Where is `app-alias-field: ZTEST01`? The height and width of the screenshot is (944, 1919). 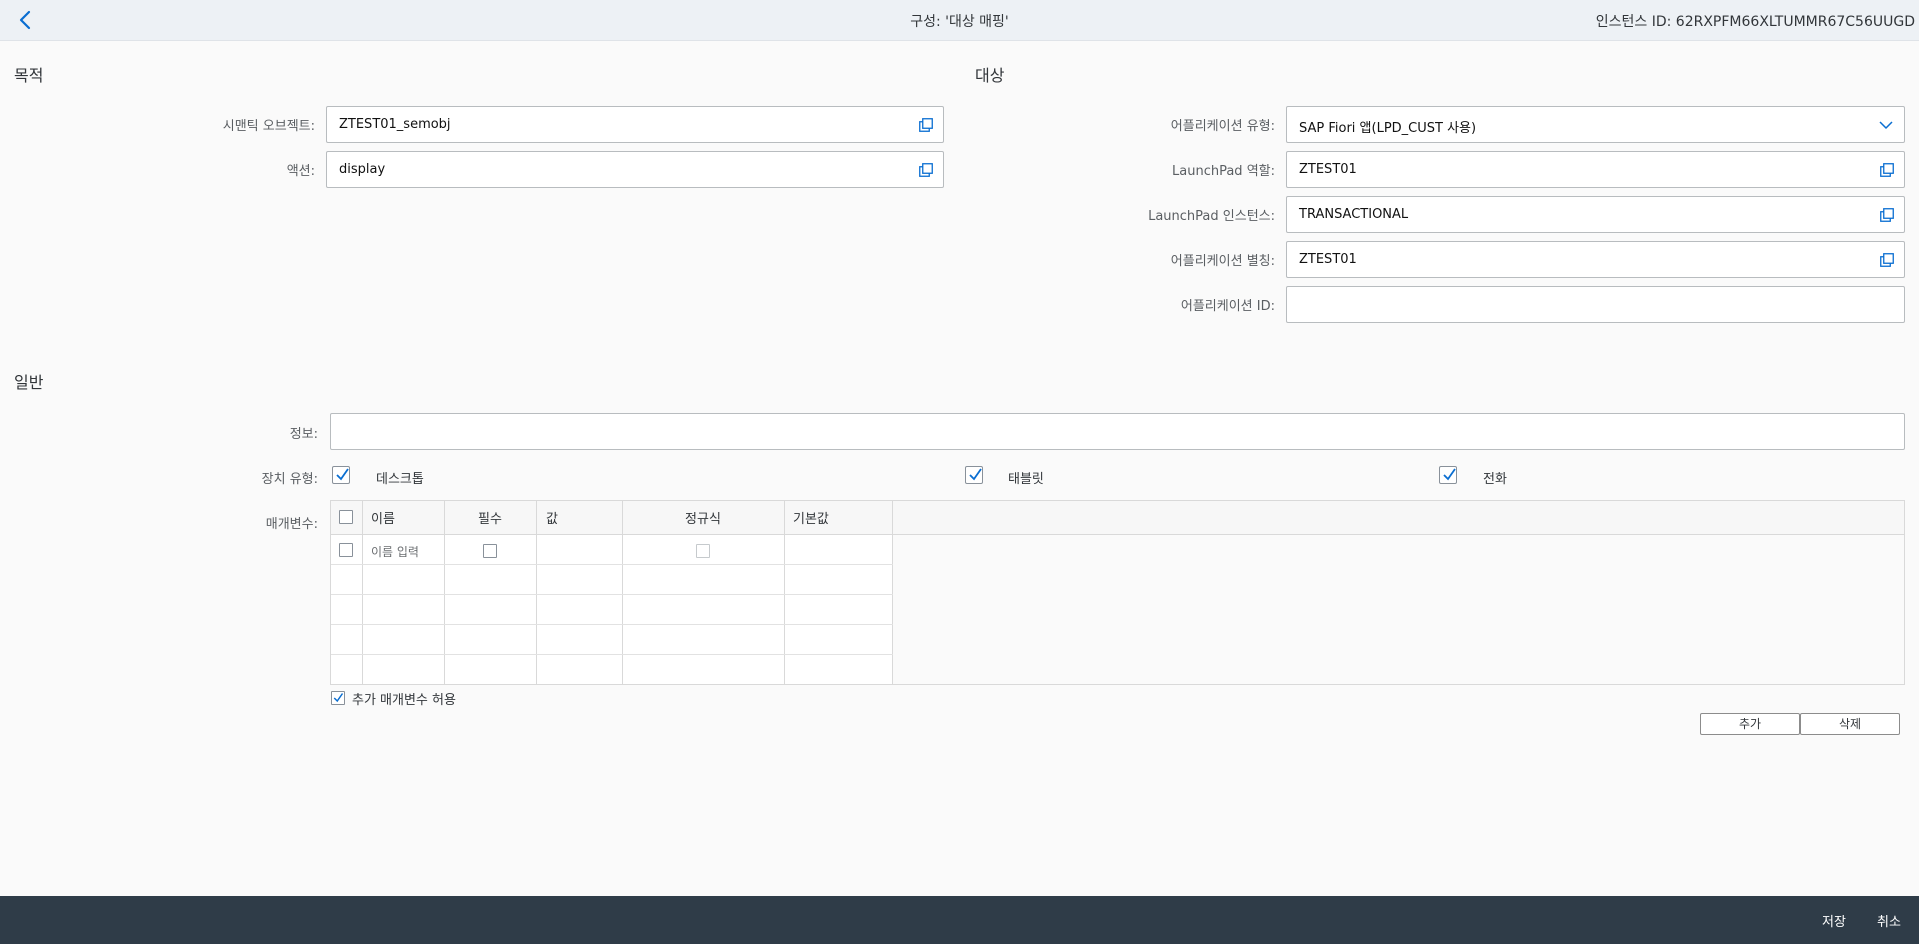
app-alias-field: ZTEST01 is located at coordinates (1595, 259).